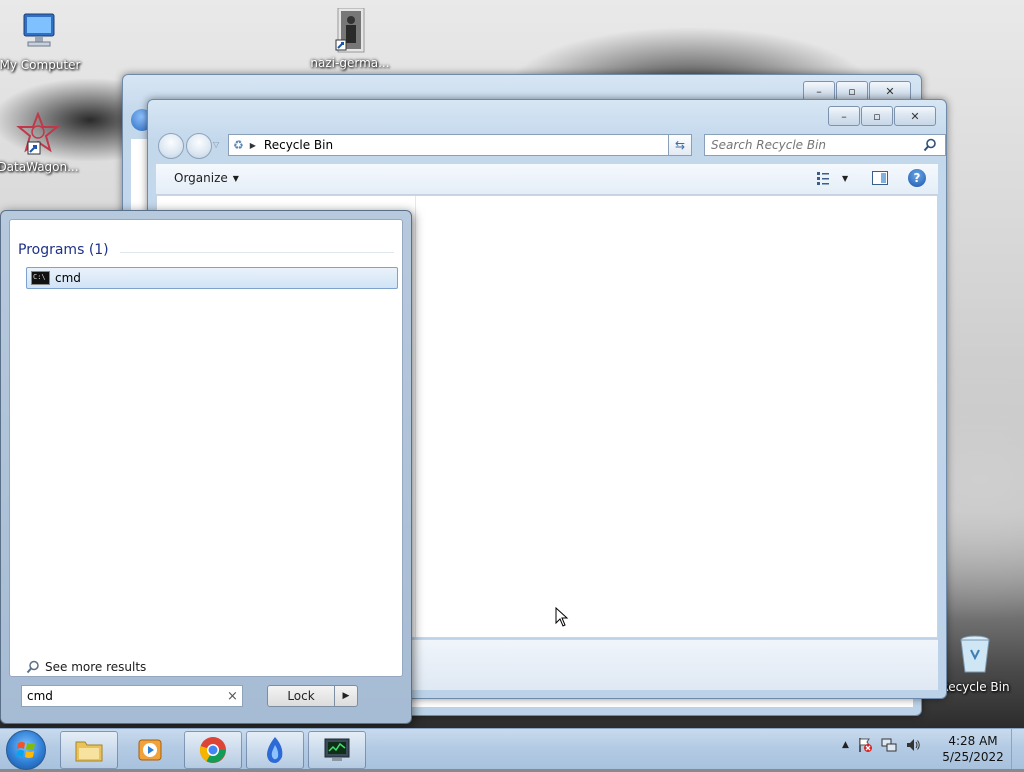  What do you see at coordinates (216, 144) in the screenshot?
I see `recent-pages-chevron-icon: ▽` at bounding box center [216, 144].